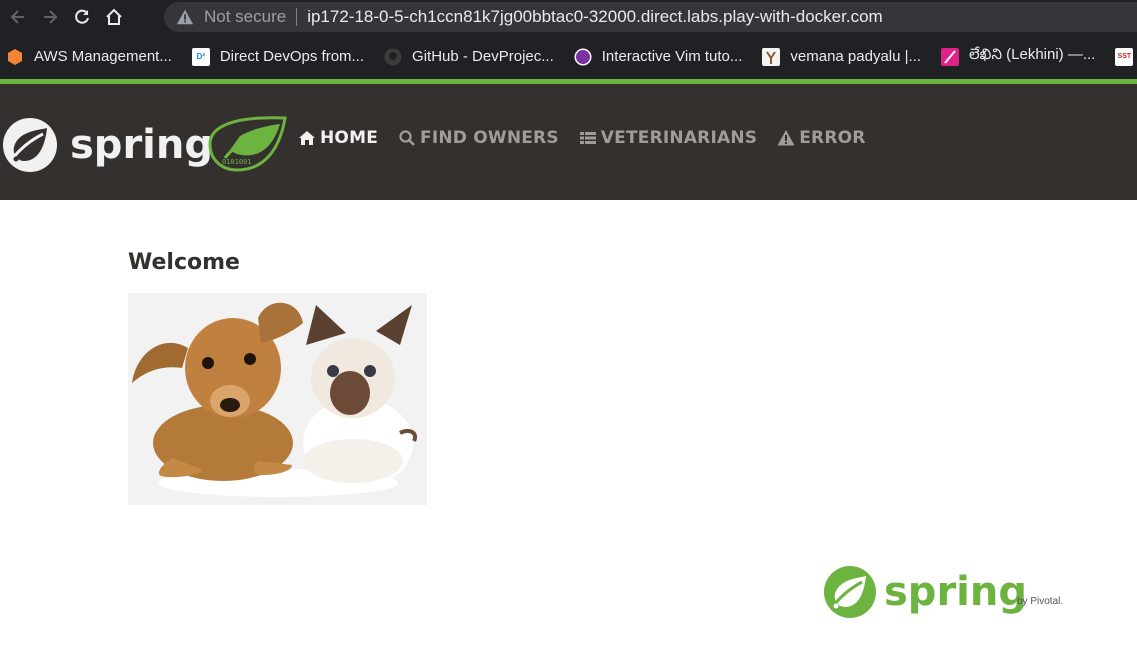  What do you see at coordinates (955, 592) in the screenshot?
I see `footer-brand-text: spring` at bounding box center [955, 592].